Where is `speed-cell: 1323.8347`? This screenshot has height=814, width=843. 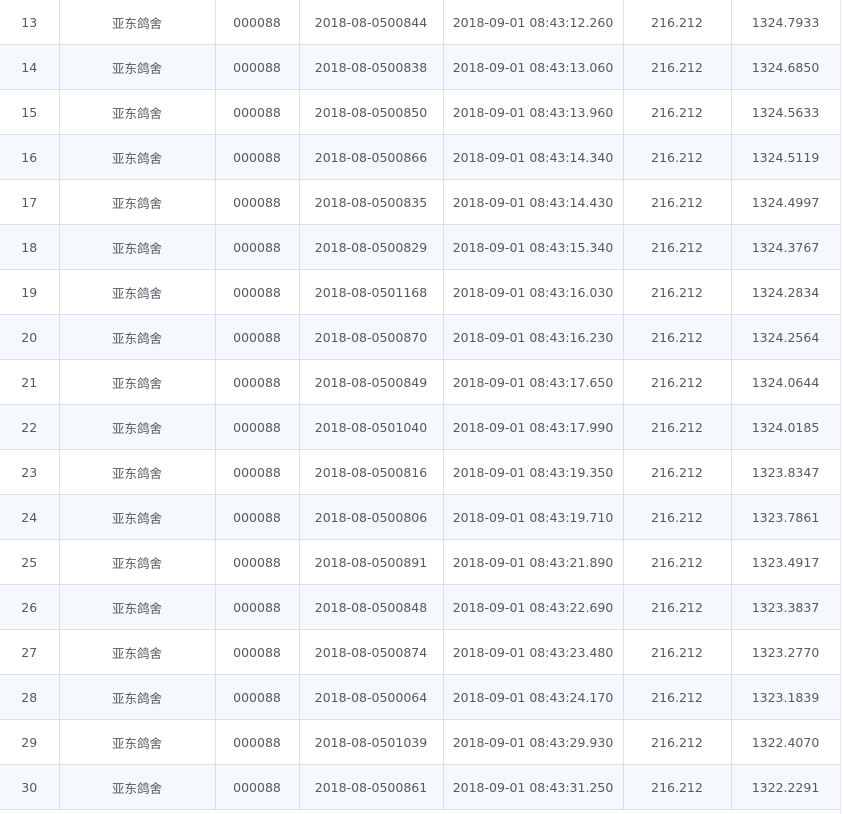 speed-cell: 1323.8347 is located at coordinates (786, 472).